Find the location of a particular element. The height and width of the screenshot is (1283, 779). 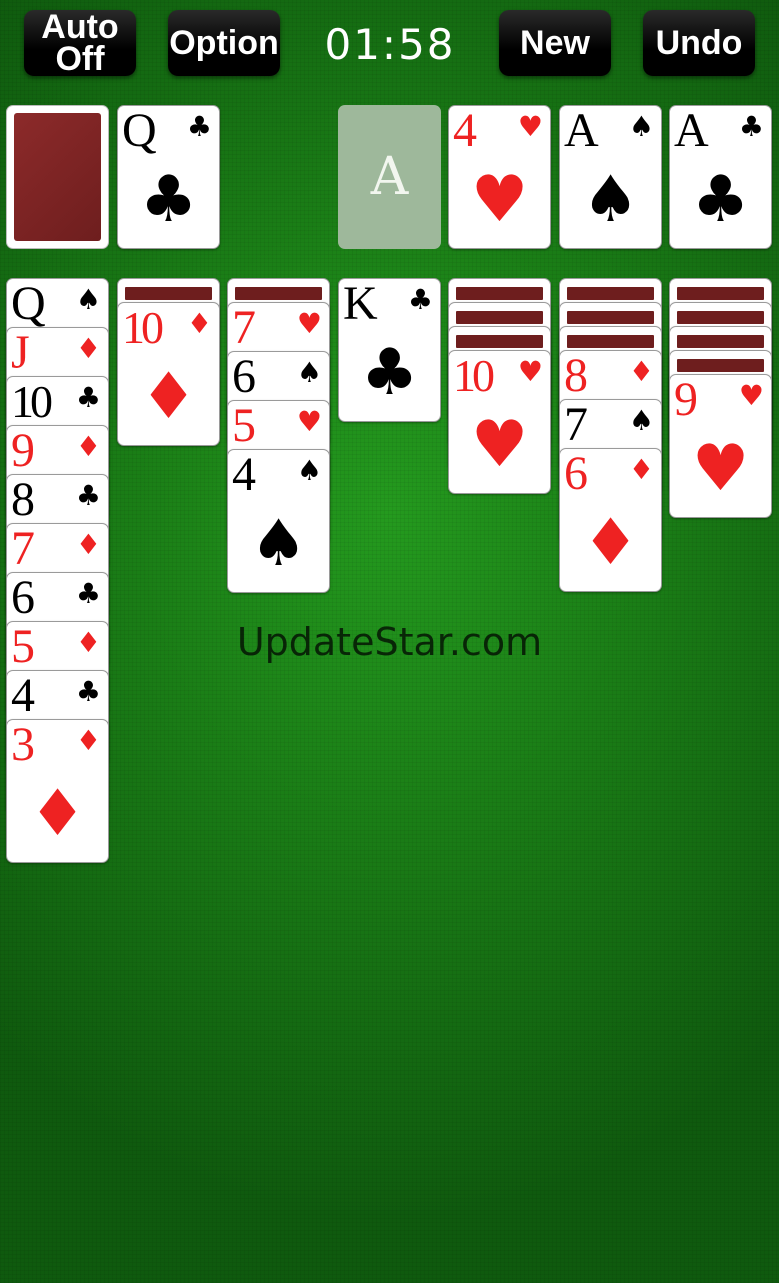

foundation-card: A ♣ ♣ is located at coordinates (720, 177).